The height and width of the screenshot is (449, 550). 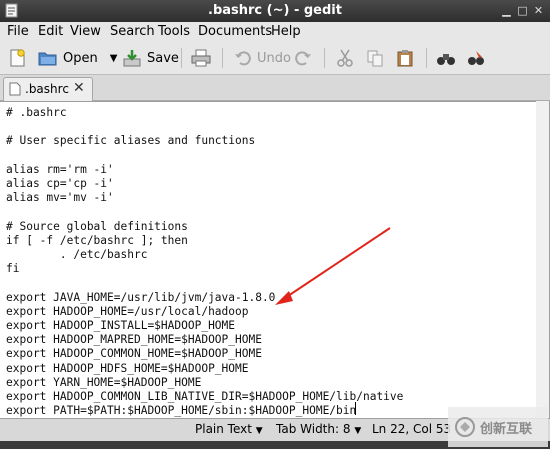 I want to click on code-line: . /etc/bashrc, so click(x=204, y=255).